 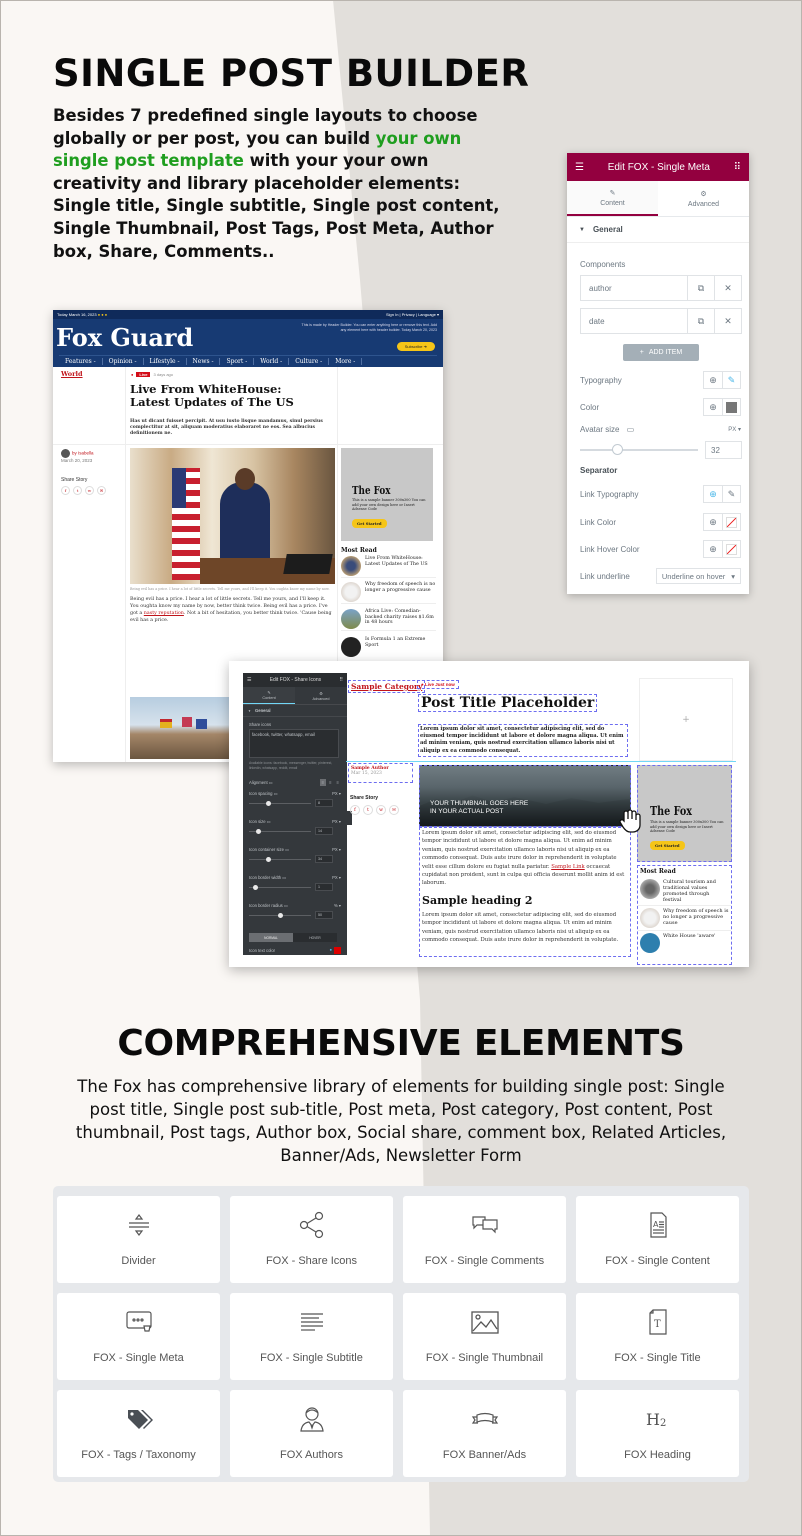 What do you see at coordinates (427, 314) in the screenshot?
I see `language-link: Language` at bounding box center [427, 314].